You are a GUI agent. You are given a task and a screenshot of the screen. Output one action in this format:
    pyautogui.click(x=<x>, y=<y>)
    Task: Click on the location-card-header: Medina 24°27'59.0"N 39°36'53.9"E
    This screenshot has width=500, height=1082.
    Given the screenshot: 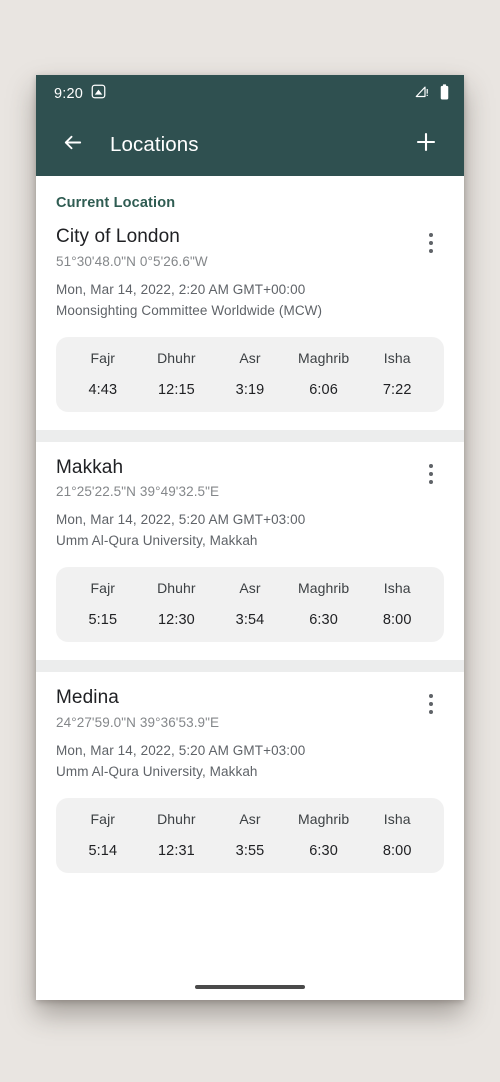 What is the action you would take?
    pyautogui.click(x=250, y=708)
    